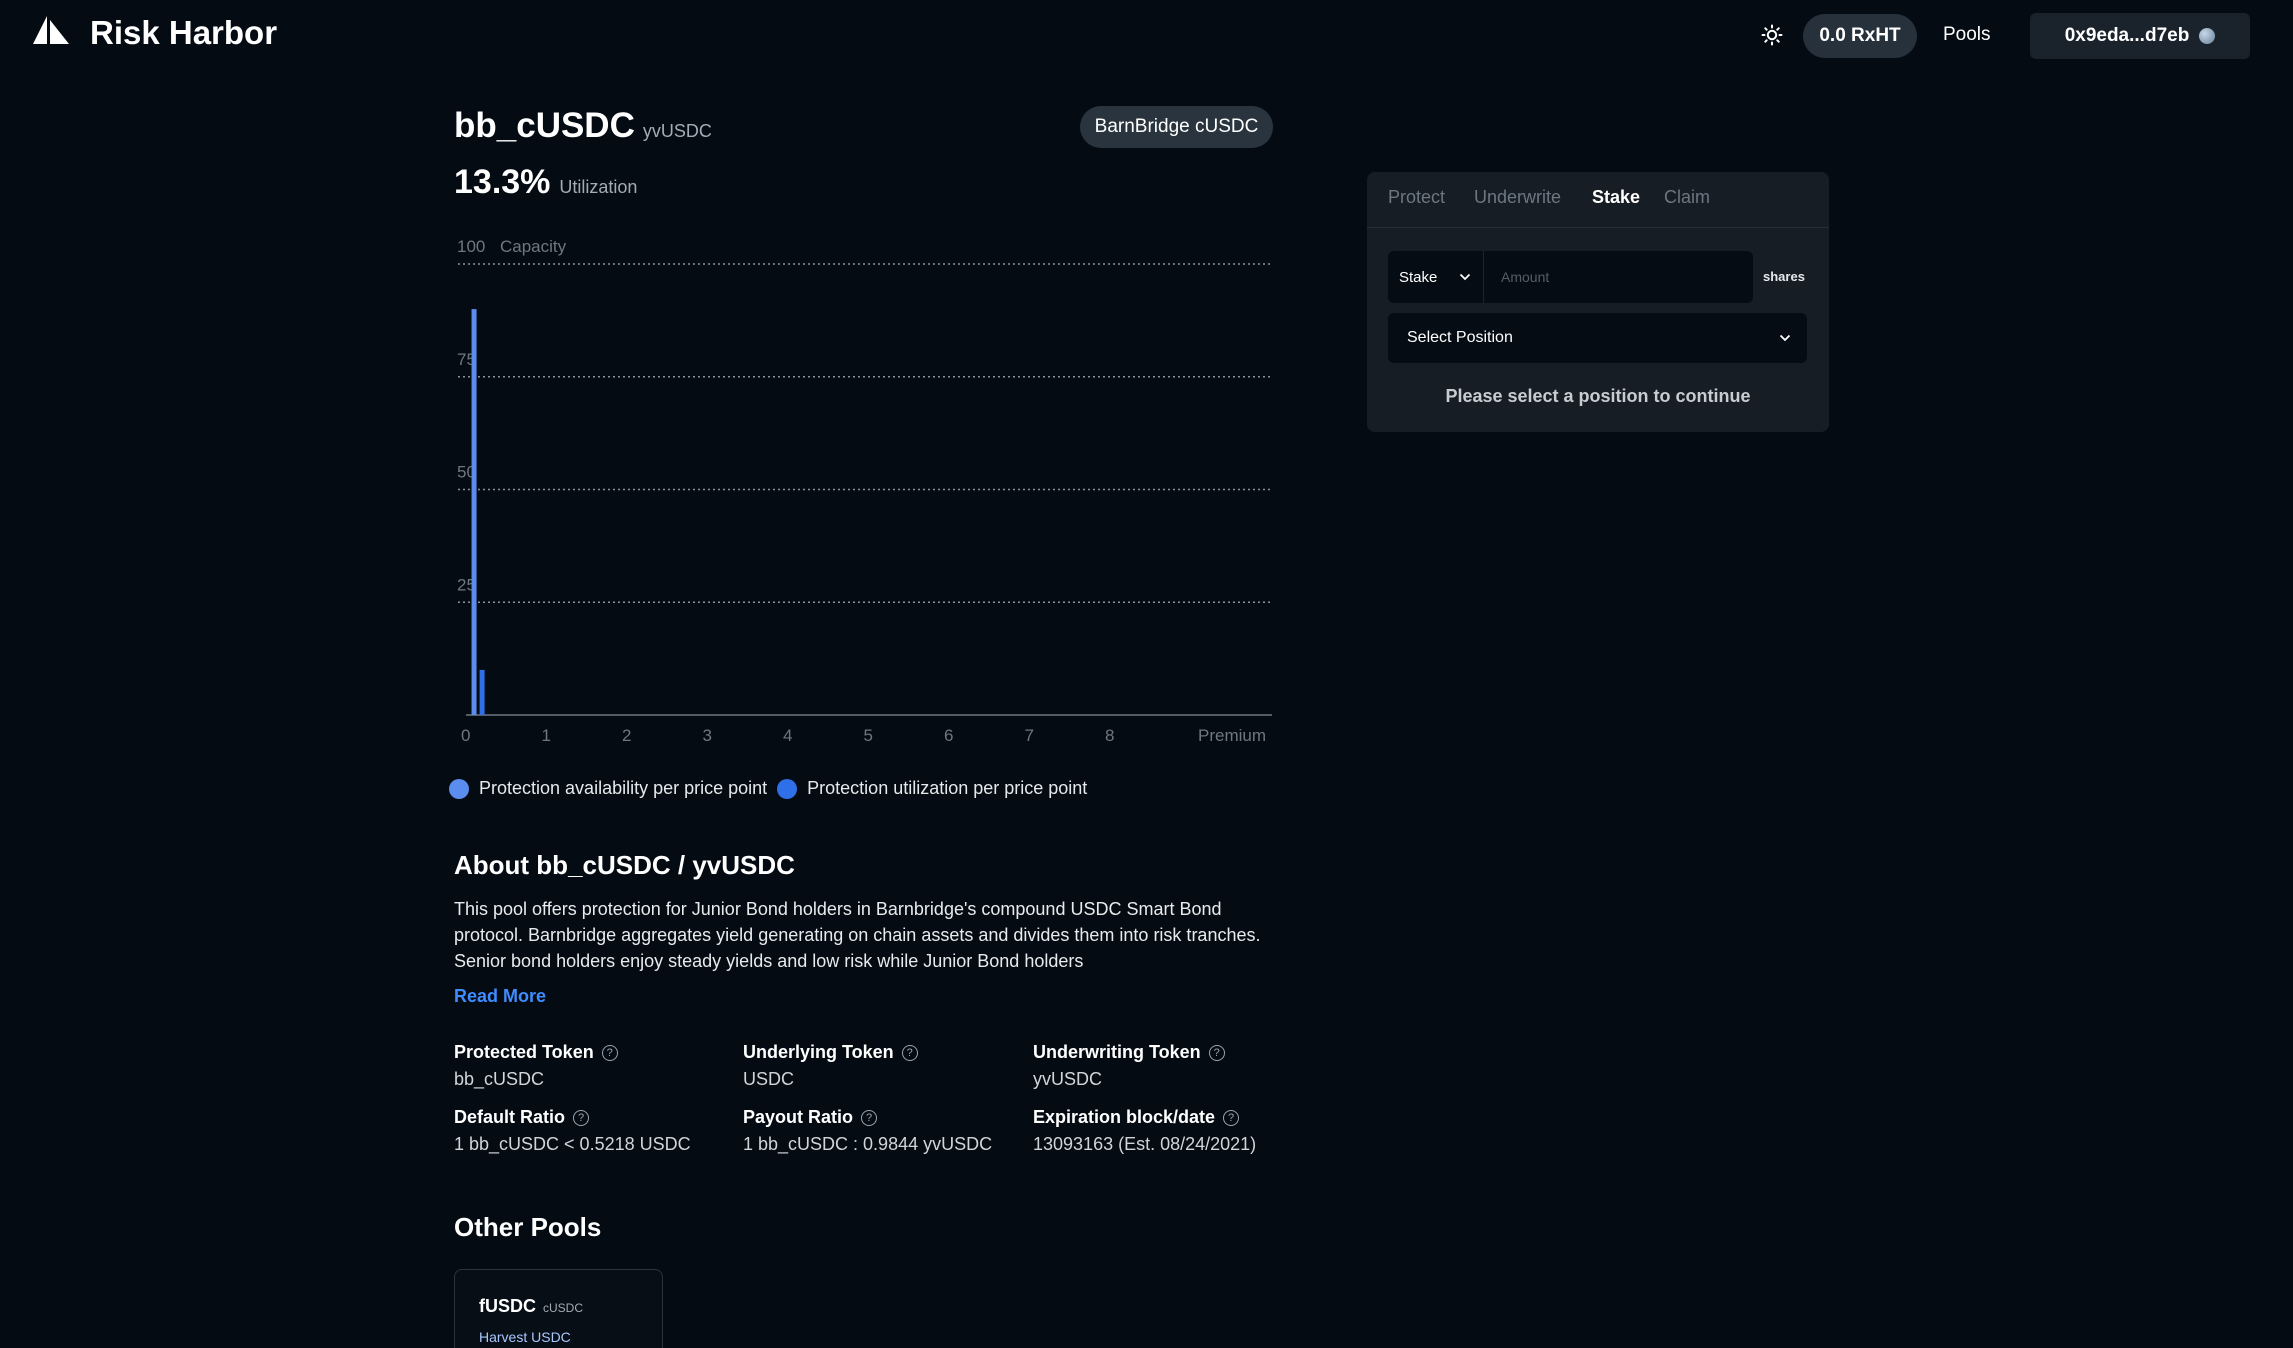  Describe the element at coordinates (1232, 735) in the screenshot. I see `x-axis-label: Premium` at that location.